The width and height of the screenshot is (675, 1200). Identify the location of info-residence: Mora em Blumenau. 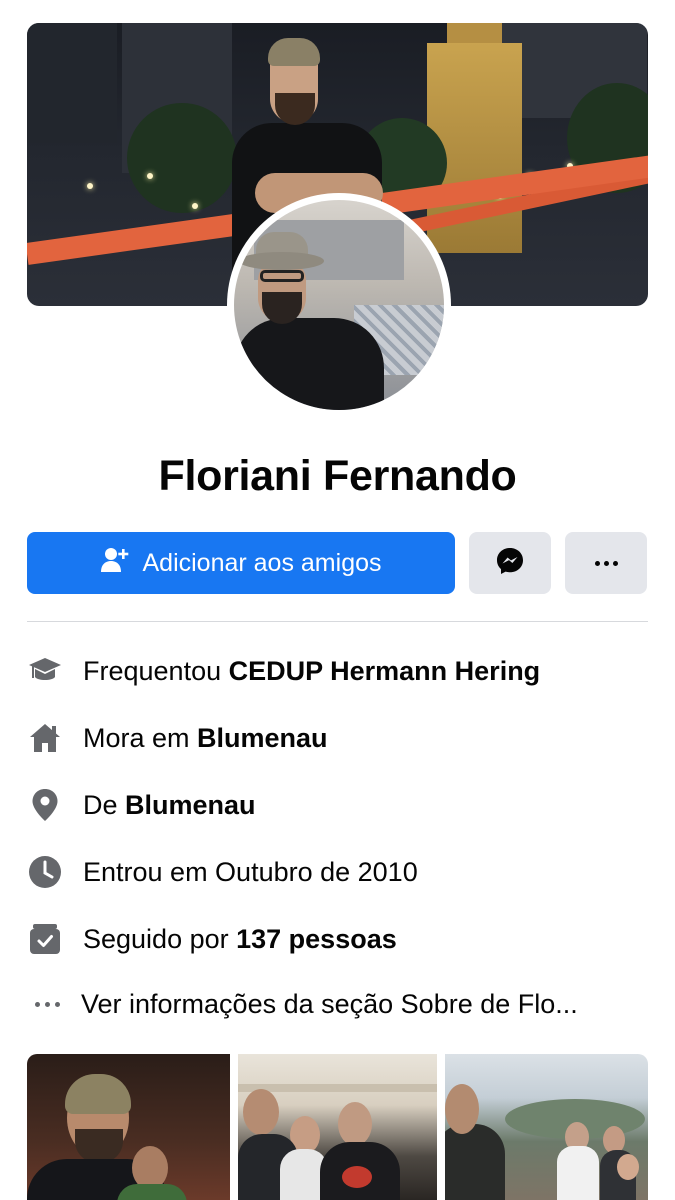
(337, 738).